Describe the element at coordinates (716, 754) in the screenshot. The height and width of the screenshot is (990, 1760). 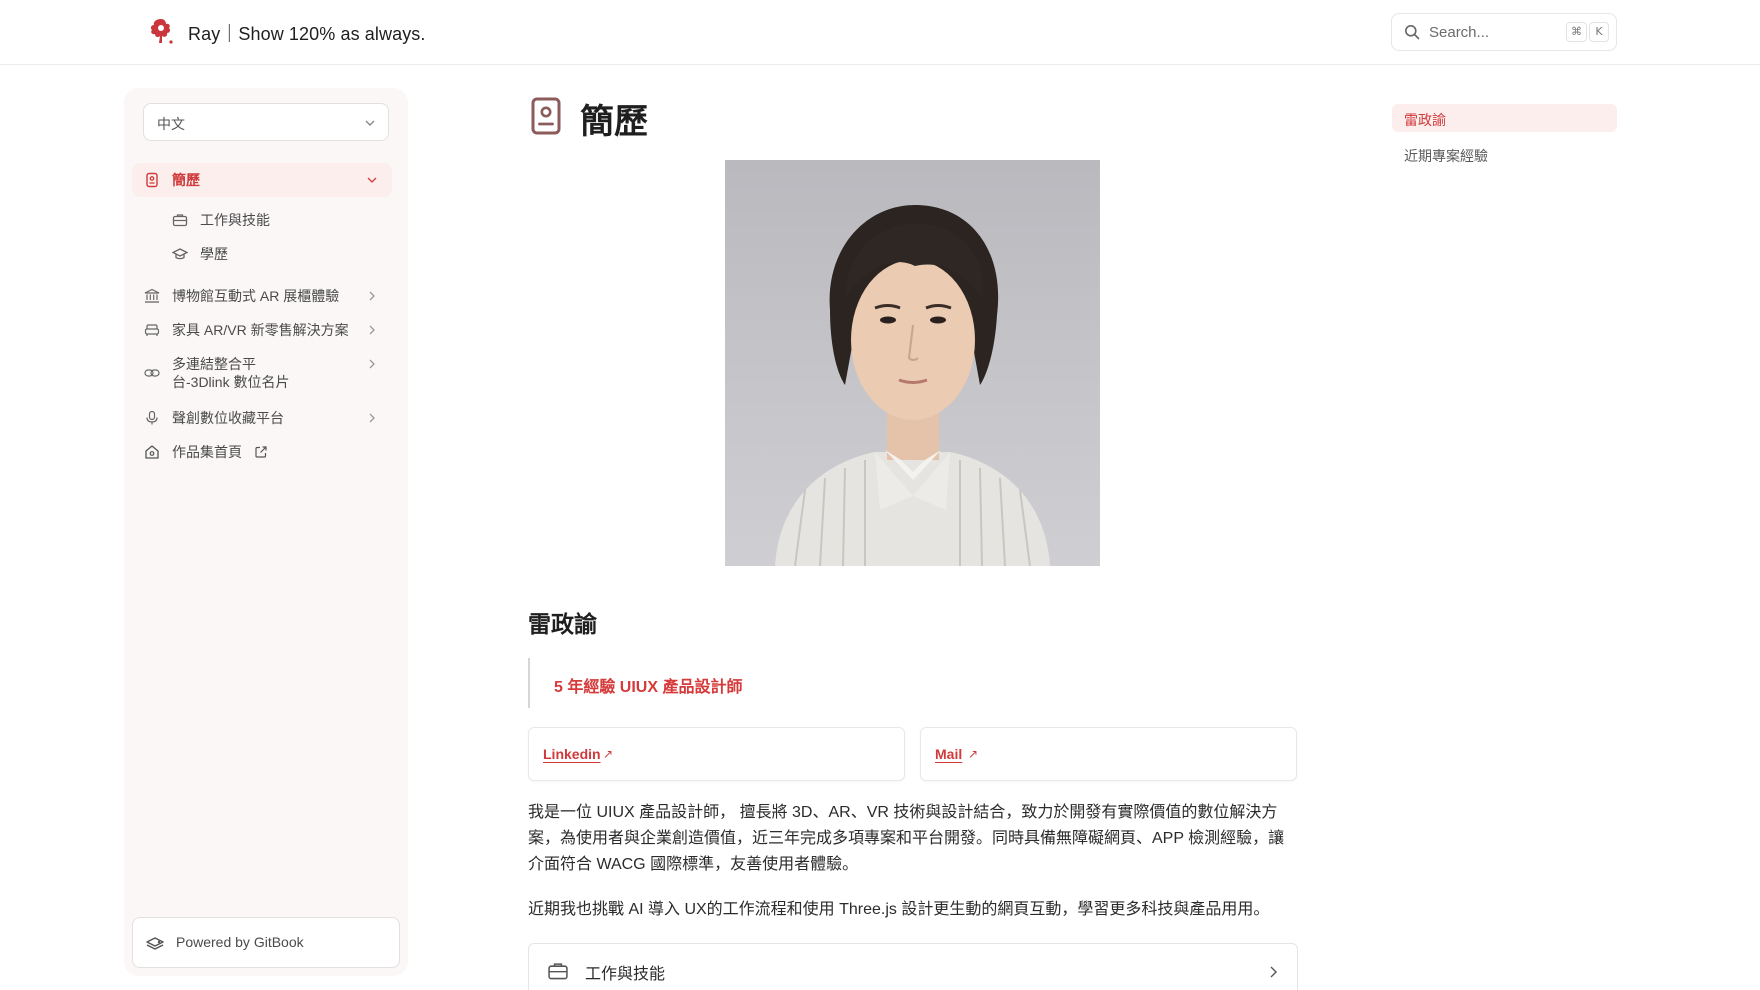
I see `linkedin-link-card: Linkedin ↗` at that location.